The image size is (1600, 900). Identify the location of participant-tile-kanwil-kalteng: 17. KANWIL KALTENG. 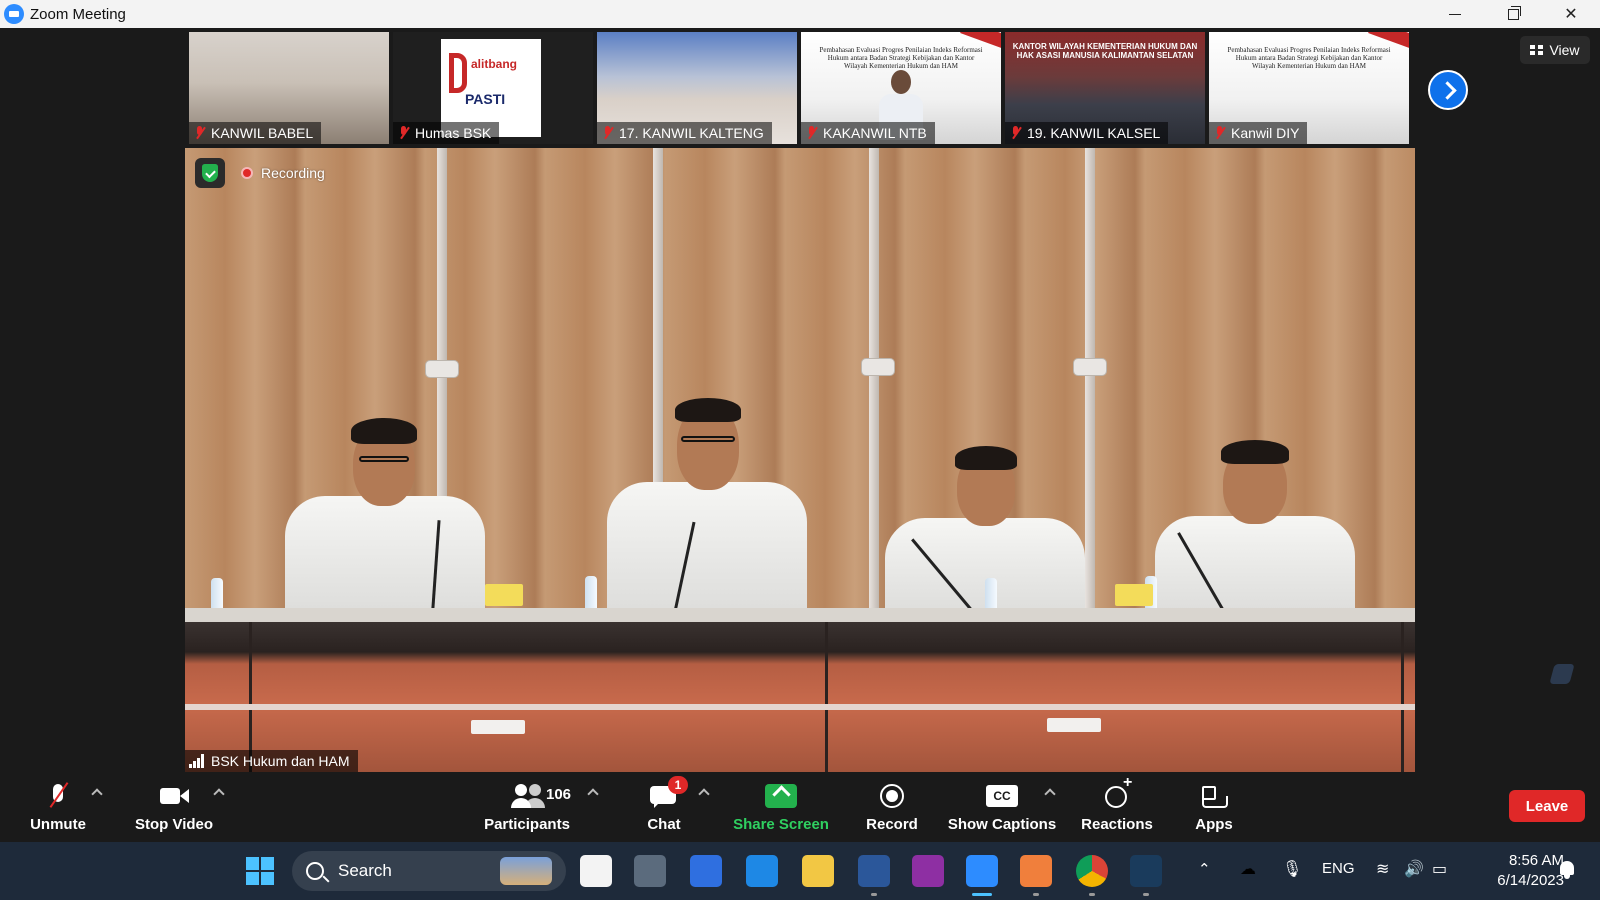
(697, 88).